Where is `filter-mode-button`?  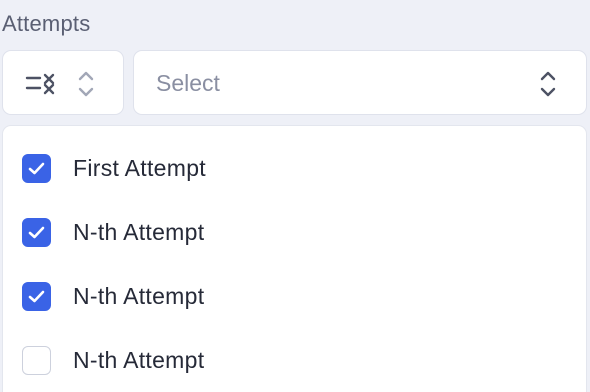 filter-mode-button is located at coordinates (63, 82).